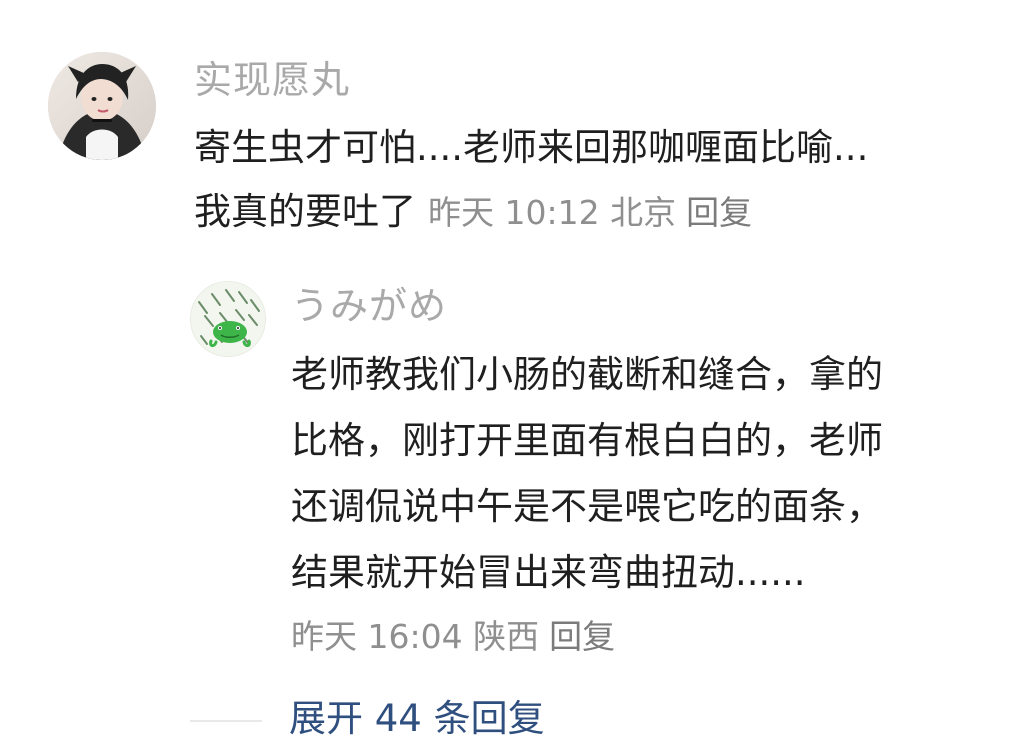 The image size is (1009, 754). I want to click on frog-avatar-icon, so click(228, 319).